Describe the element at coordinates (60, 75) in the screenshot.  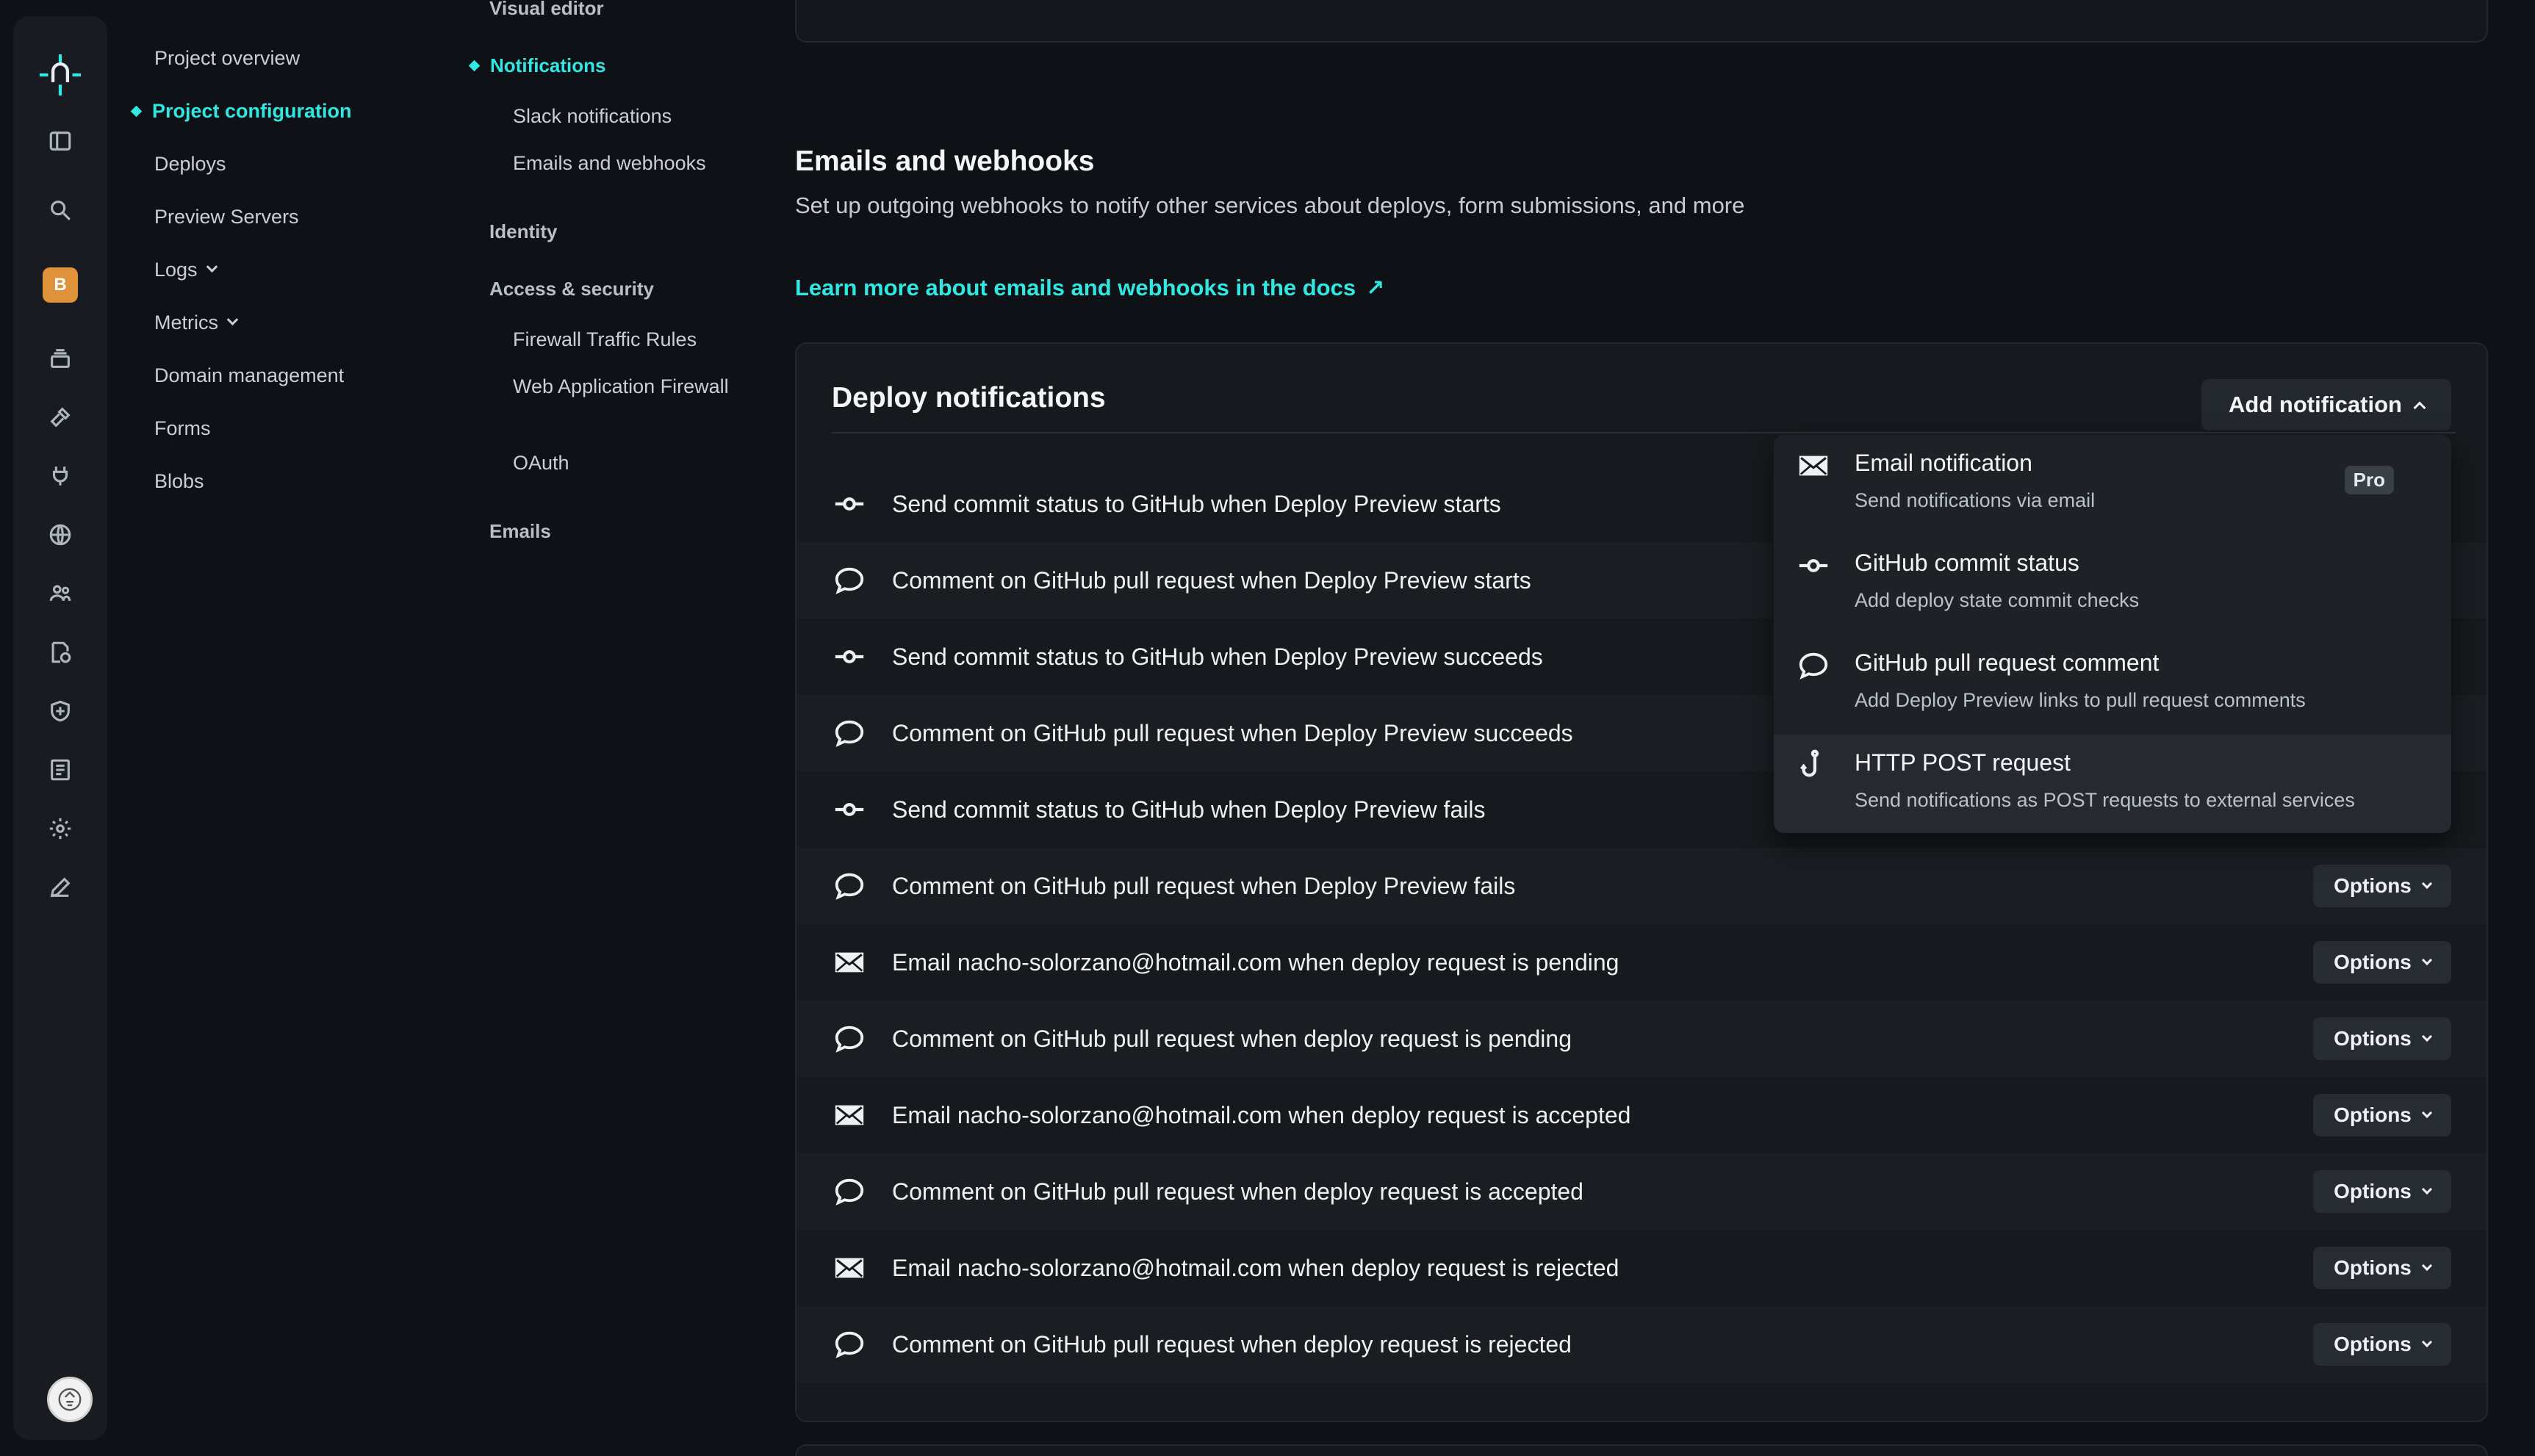
I see `netlify-logo-icon` at that location.